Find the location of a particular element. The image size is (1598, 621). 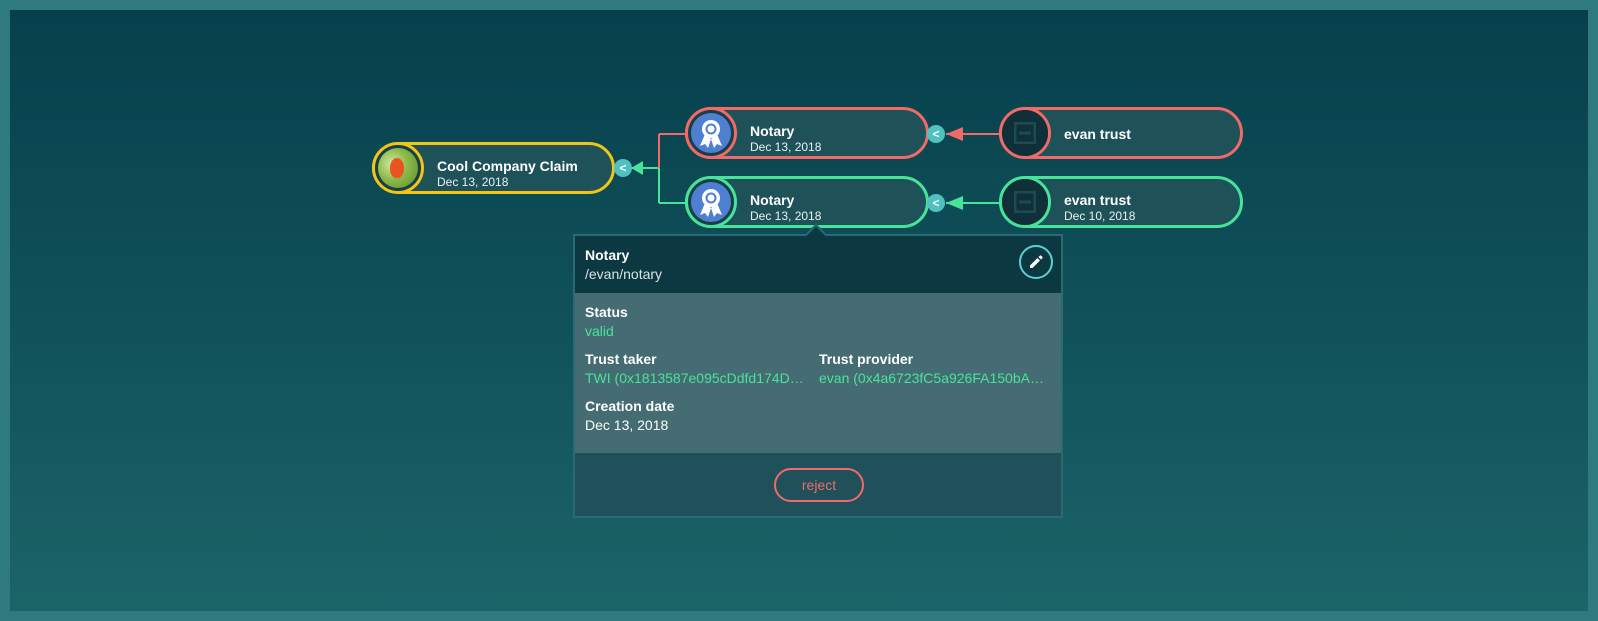

popup-path: /evan/notary is located at coordinates (624, 274).